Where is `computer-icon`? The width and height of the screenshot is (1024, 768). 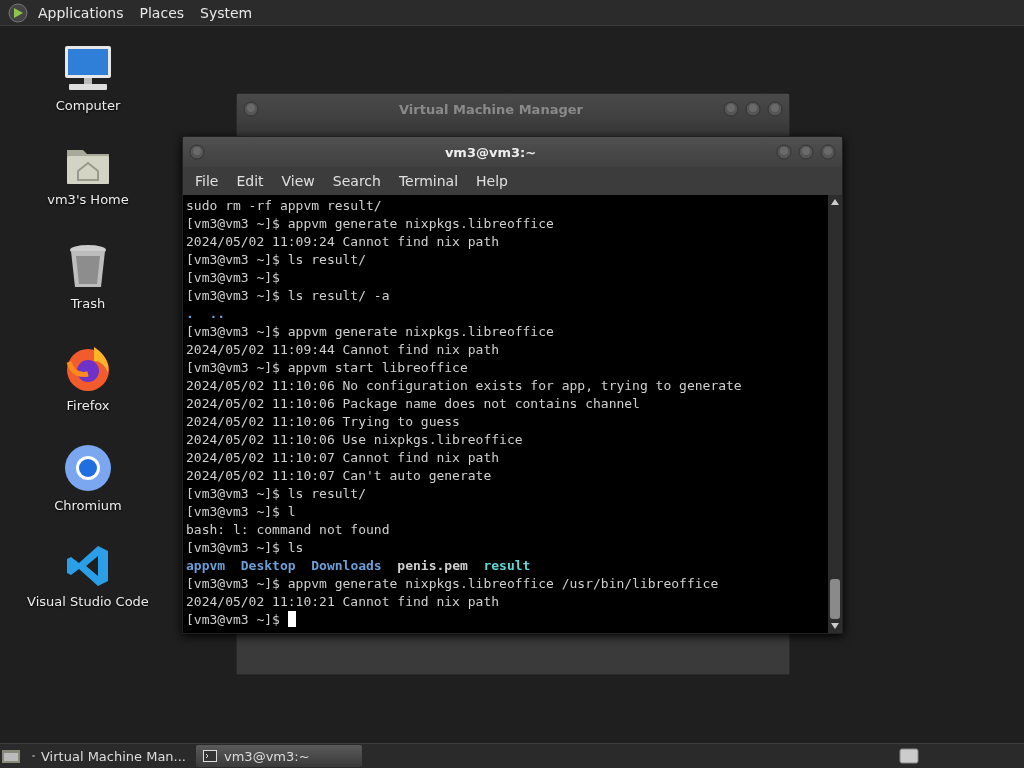
computer-icon is located at coordinates (88, 68).